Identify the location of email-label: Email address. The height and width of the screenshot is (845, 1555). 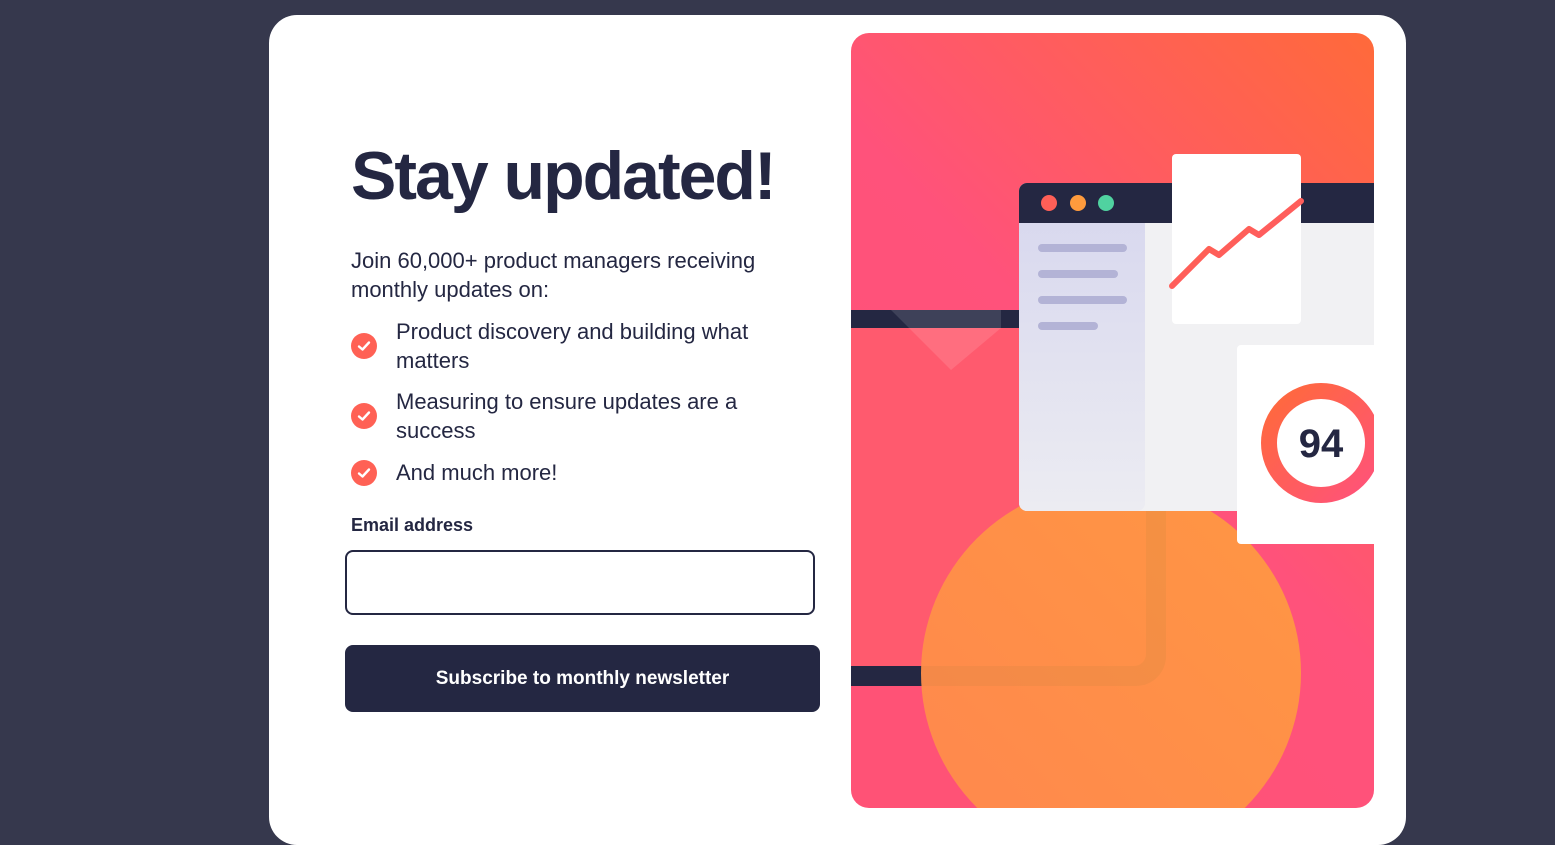
(412, 525).